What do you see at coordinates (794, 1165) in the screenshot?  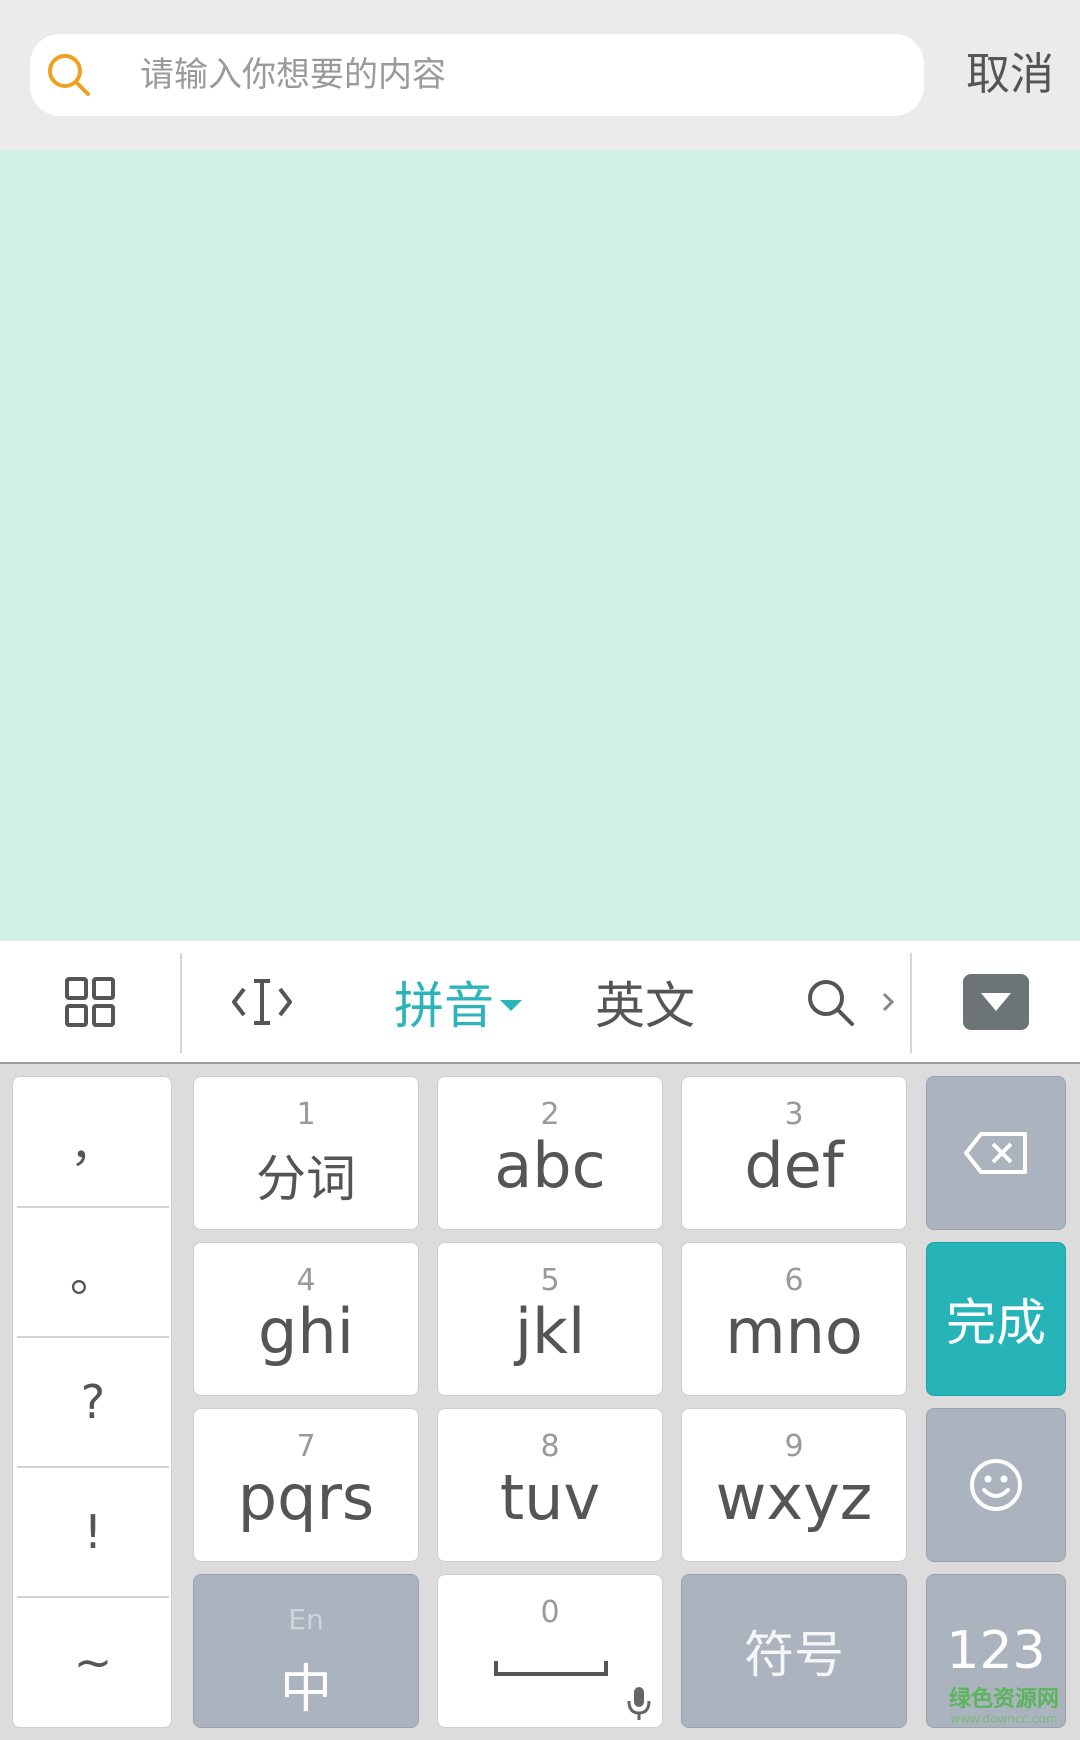 I see `key-letters: def` at bounding box center [794, 1165].